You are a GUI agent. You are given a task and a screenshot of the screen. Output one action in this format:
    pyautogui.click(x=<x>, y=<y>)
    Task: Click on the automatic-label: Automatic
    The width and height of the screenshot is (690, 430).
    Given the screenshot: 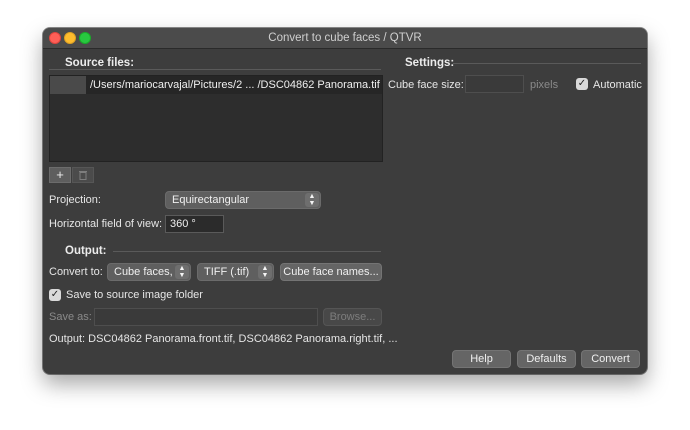 What is the action you would take?
    pyautogui.click(x=617, y=85)
    